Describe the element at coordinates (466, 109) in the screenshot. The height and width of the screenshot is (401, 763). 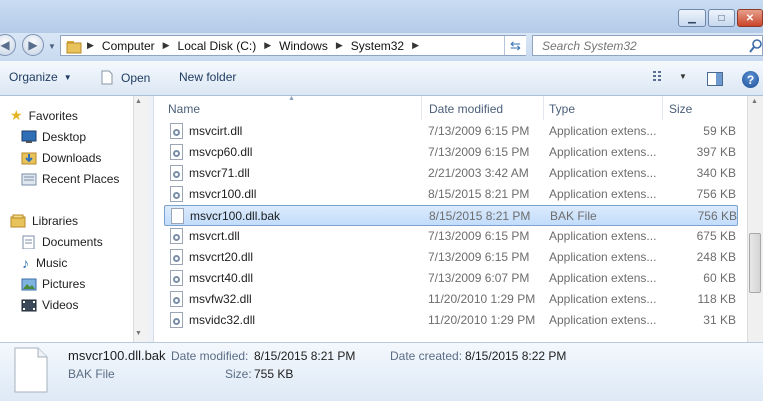
I see `column-header-date-modified: Date modified` at that location.